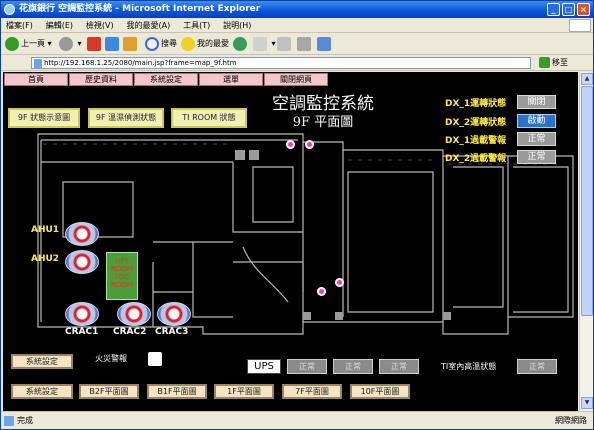  I want to click on history-button: ▾, so click(264, 44).